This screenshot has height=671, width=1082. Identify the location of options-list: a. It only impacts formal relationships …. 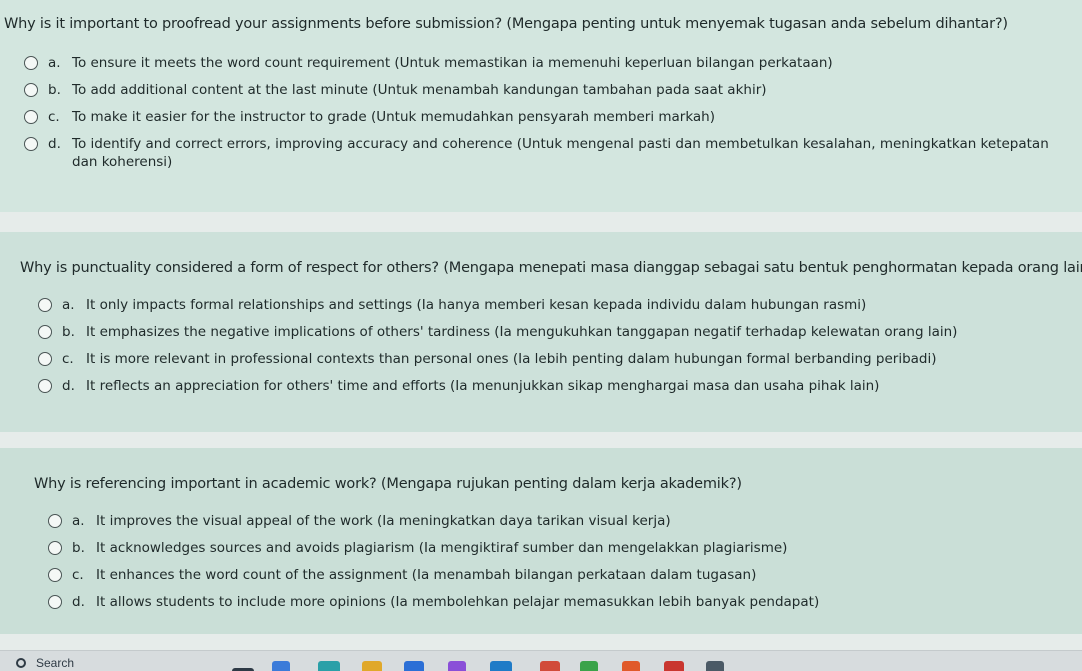
(541, 345).